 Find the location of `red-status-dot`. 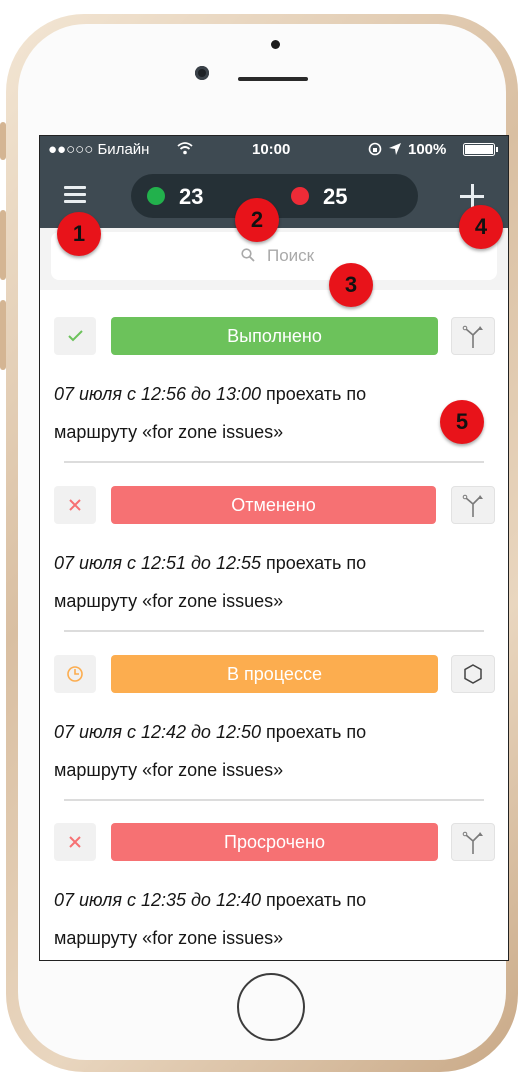

red-status-dot is located at coordinates (300, 196).